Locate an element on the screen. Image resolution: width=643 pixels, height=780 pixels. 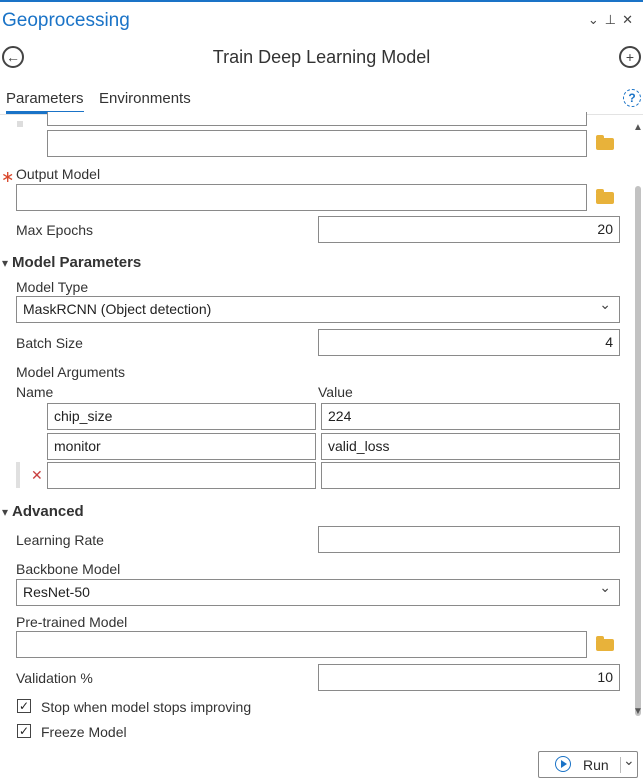
column-header-value: Value is located at coordinates (335, 392).